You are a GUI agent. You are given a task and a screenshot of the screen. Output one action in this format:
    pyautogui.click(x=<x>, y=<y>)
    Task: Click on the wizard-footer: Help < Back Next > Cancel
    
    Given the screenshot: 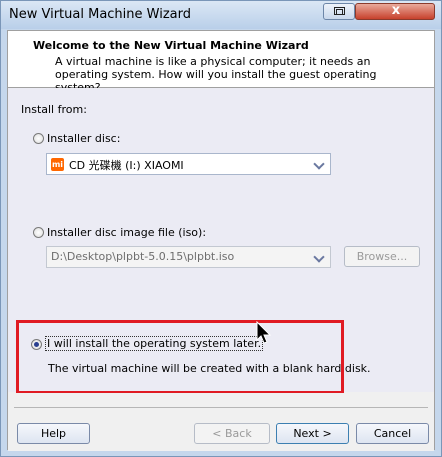 What is the action you would take?
    pyautogui.click(x=221, y=422)
    